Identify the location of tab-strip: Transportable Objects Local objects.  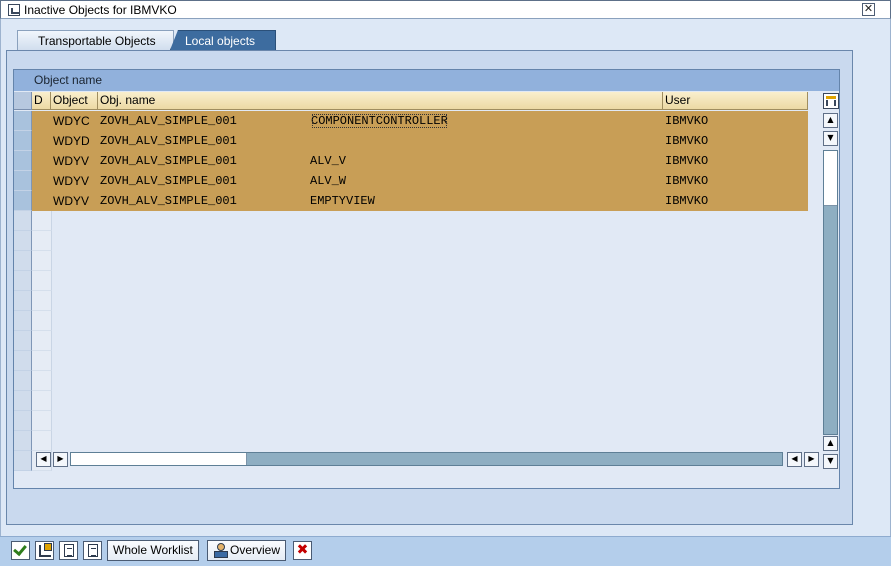
(146, 40).